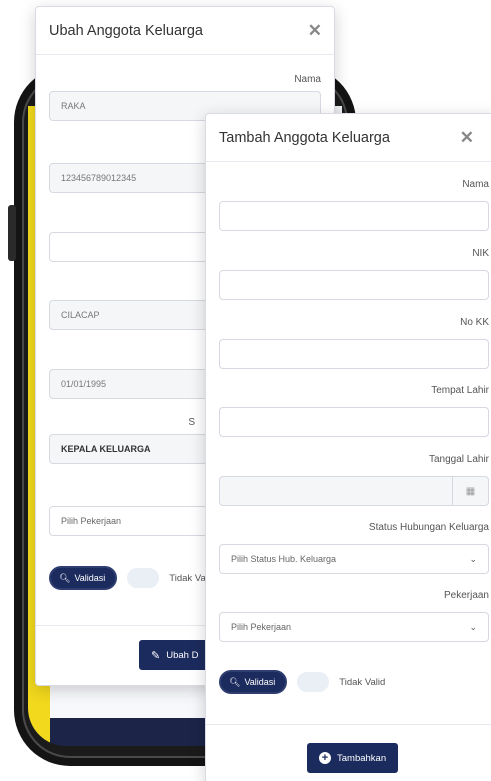 This screenshot has width=491, height=781. Describe the element at coordinates (354, 491) in the screenshot. I see `add-tanggal-input: ▦` at that location.